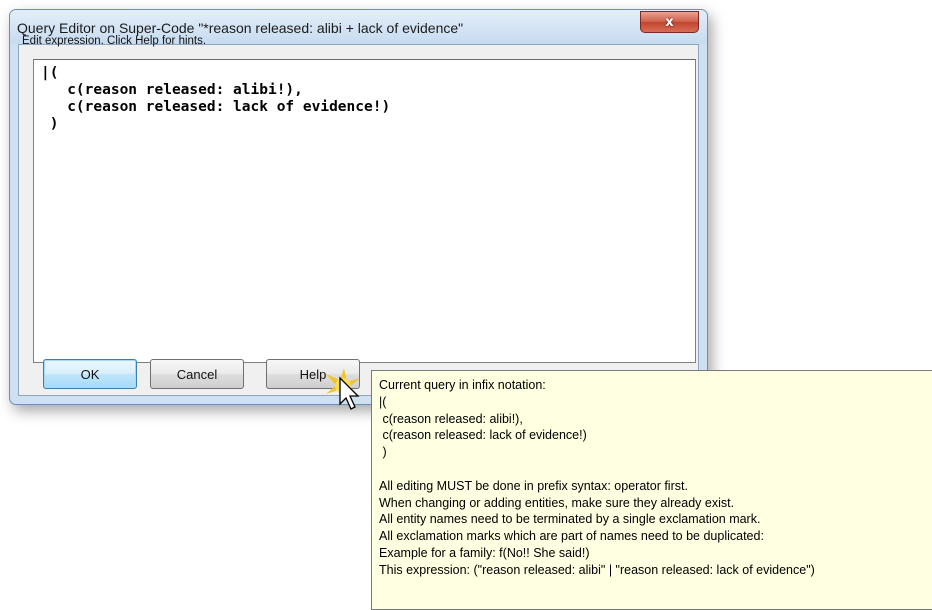  What do you see at coordinates (114, 41) in the screenshot?
I see `instruction-label: Edit expression. Click Help for hints.` at bounding box center [114, 41].